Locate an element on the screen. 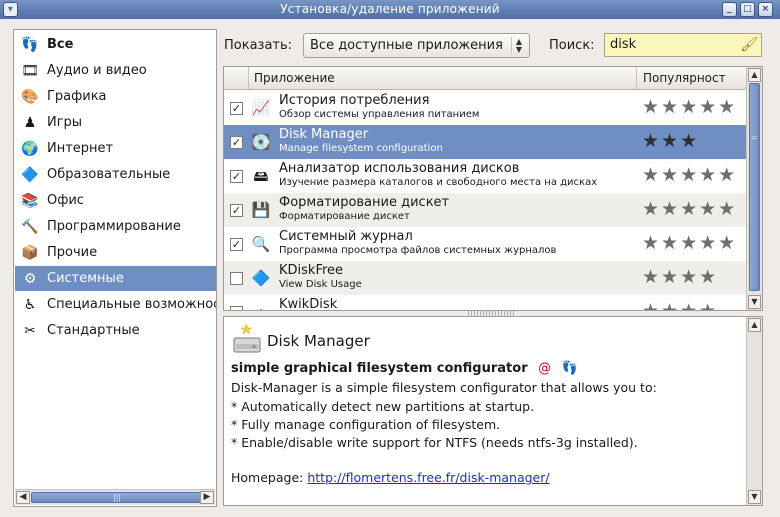 Image resolution: width=780 pixels, height=517 pixels. combo-arrows-icon: ▲ ▼ is located at coordinates (518, 45).